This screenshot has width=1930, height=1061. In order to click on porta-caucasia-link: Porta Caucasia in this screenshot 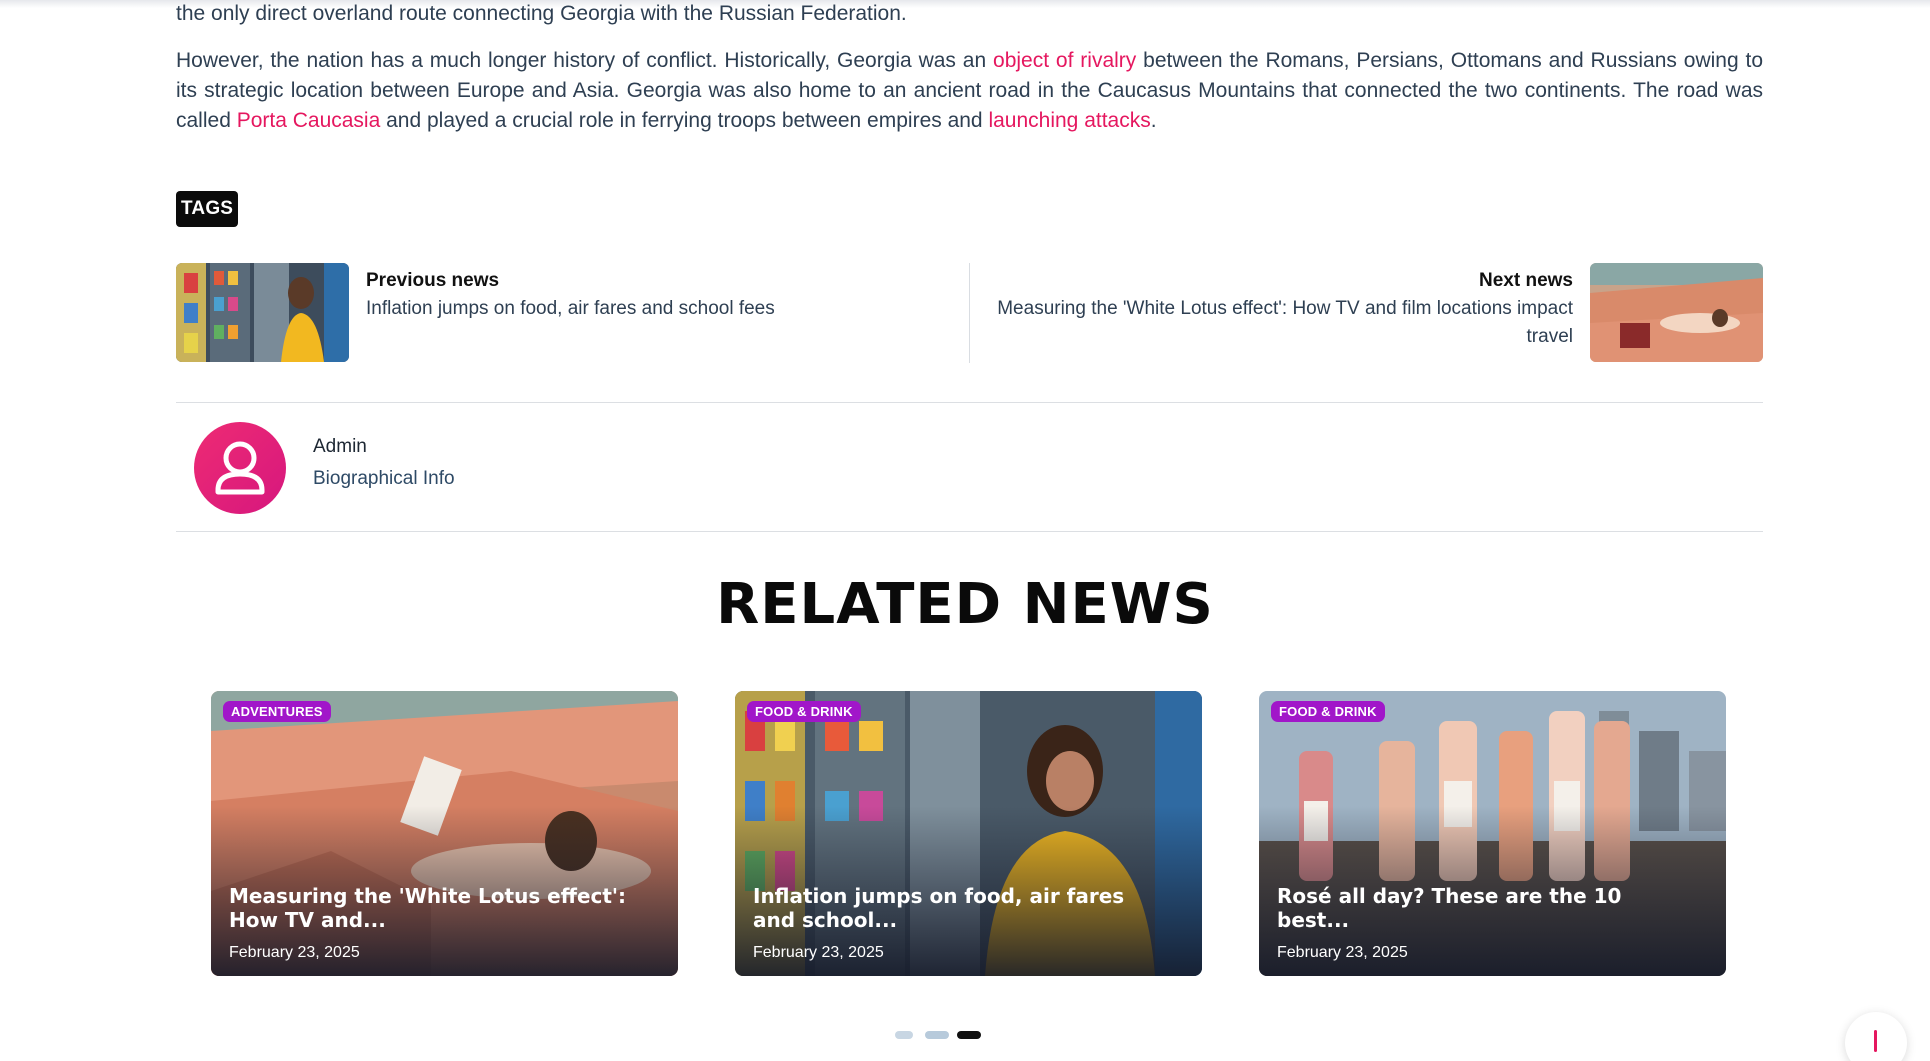, I will do `click(309, 120)`.